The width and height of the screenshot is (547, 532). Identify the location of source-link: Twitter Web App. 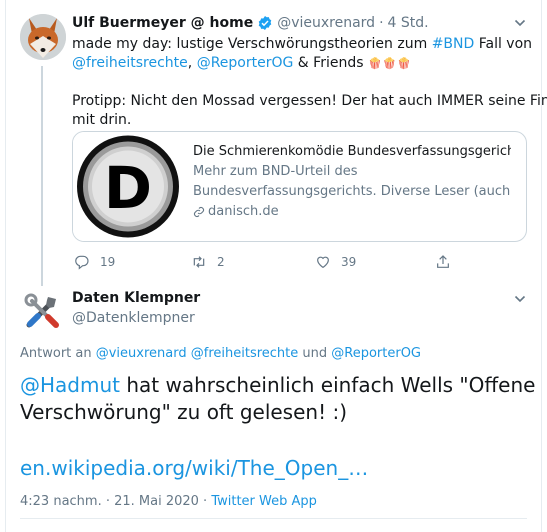
(264, 501).